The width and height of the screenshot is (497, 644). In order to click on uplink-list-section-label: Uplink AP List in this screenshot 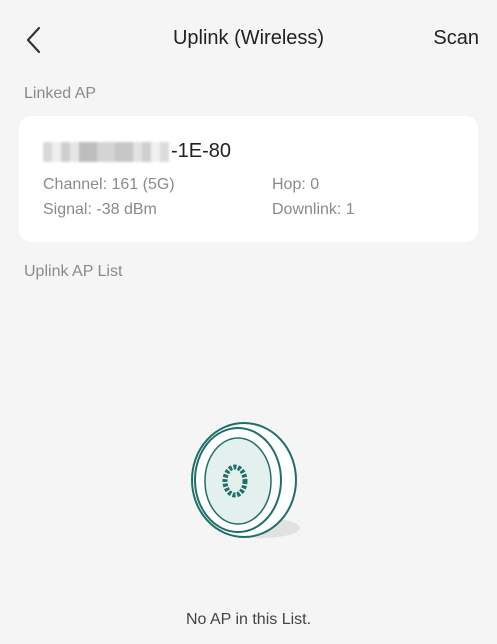, I will do `click(73, 271)`.